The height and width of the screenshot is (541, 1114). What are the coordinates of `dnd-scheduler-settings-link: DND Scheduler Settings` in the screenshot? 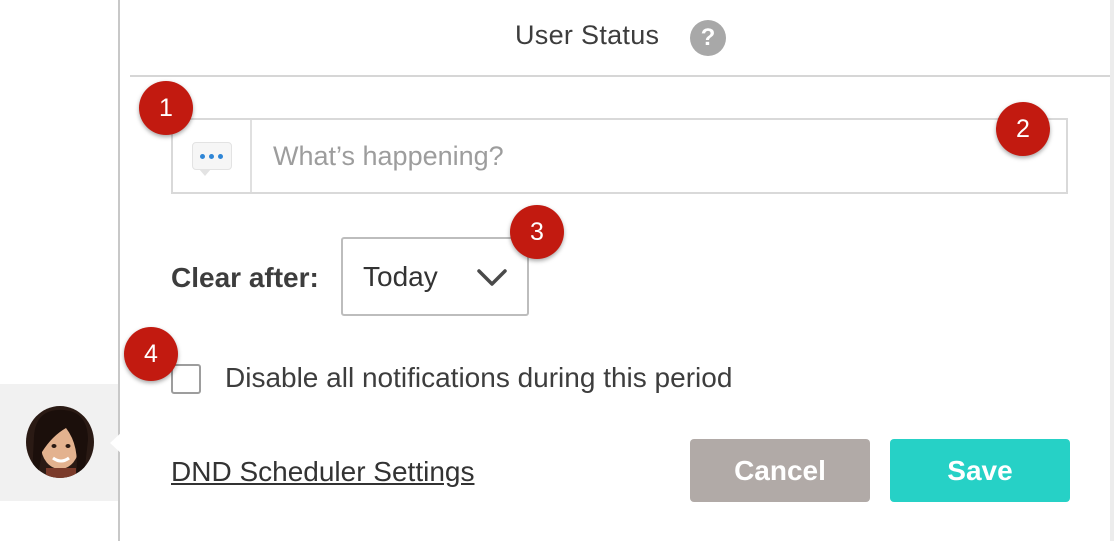 It's located at (322, 472).